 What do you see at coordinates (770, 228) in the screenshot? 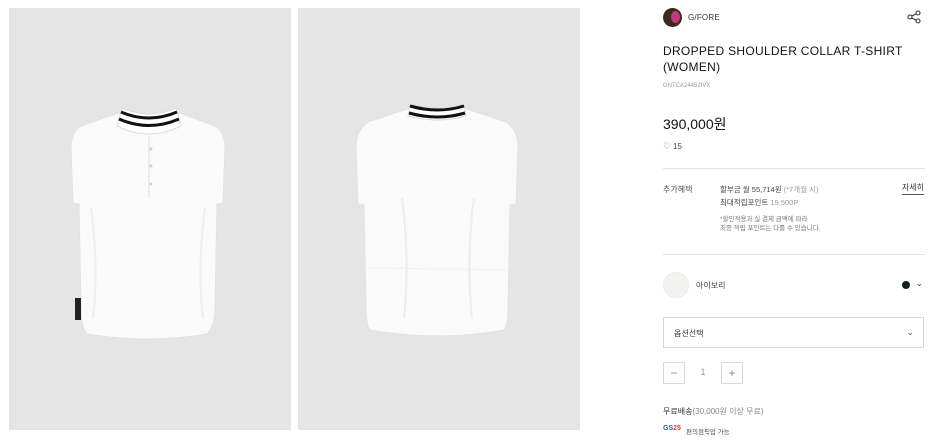
I see `points-note-line2: 최종 적립 포인트는 다를 수 있습니다.` at bounding box center [770, 228].